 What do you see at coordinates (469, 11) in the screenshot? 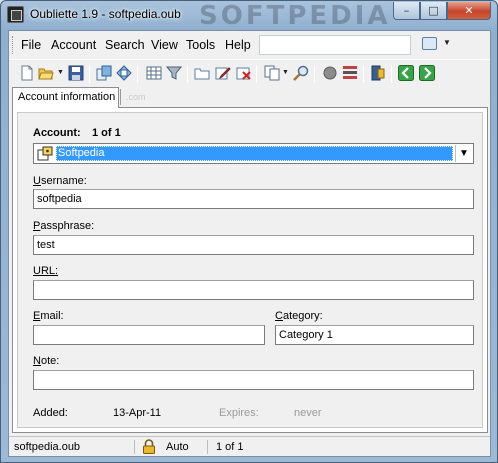
I see `close-button: ✕` at bounding box center [469, 11].